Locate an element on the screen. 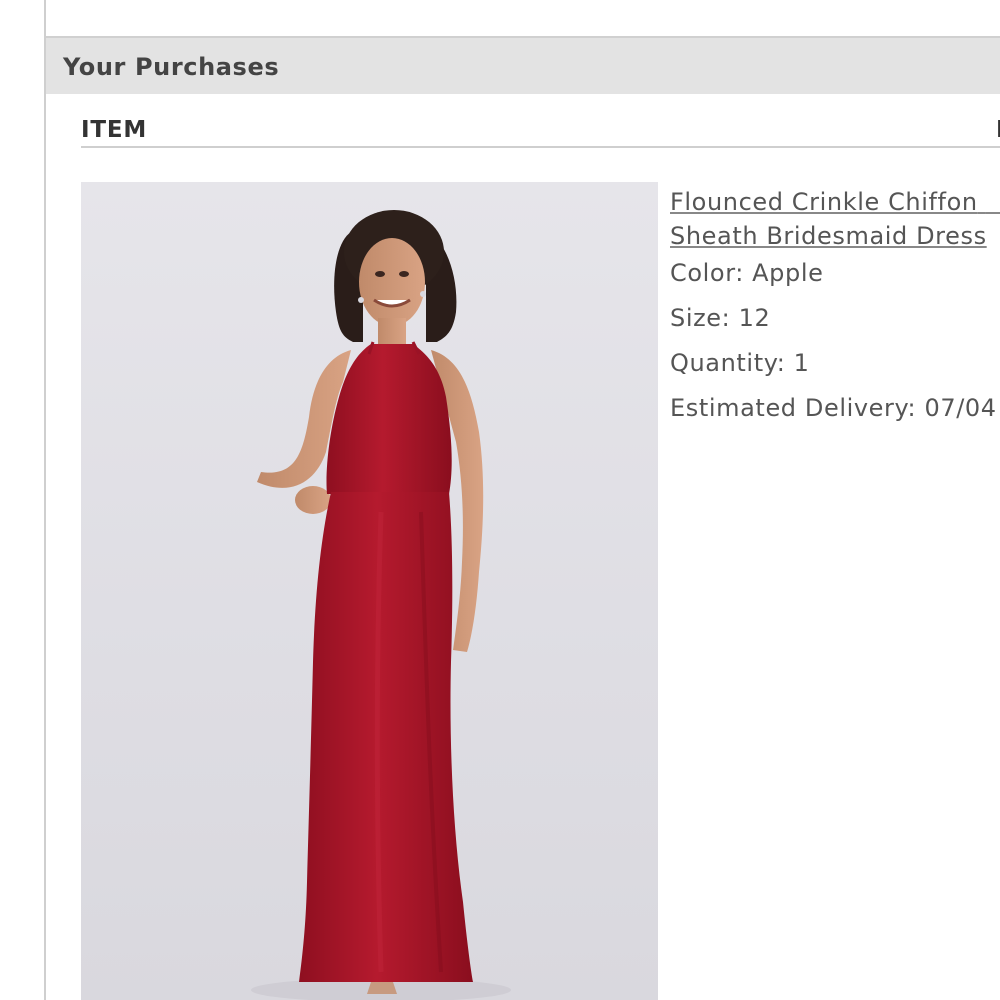 The height and width of the screenshot is (1000, 1000). product-name-overflow is located at coordinates (993, 202).